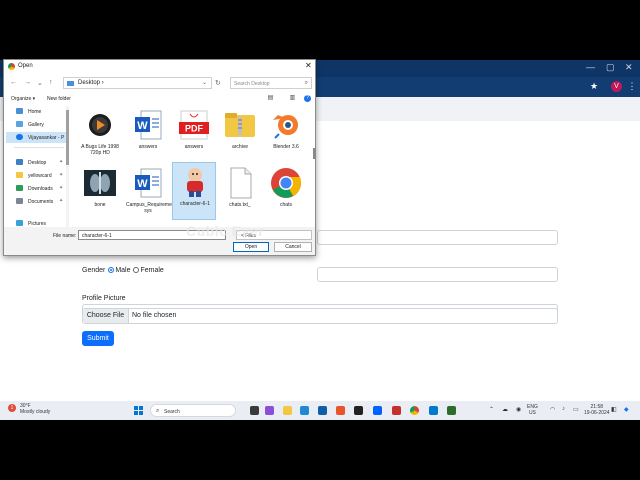 Image resolution: width=640 pixels, height=480 pixels. What do you see at coordinates (98, 338) in the screenshot?
I see `submit-button: Submit` at bounding box center [98, 338].